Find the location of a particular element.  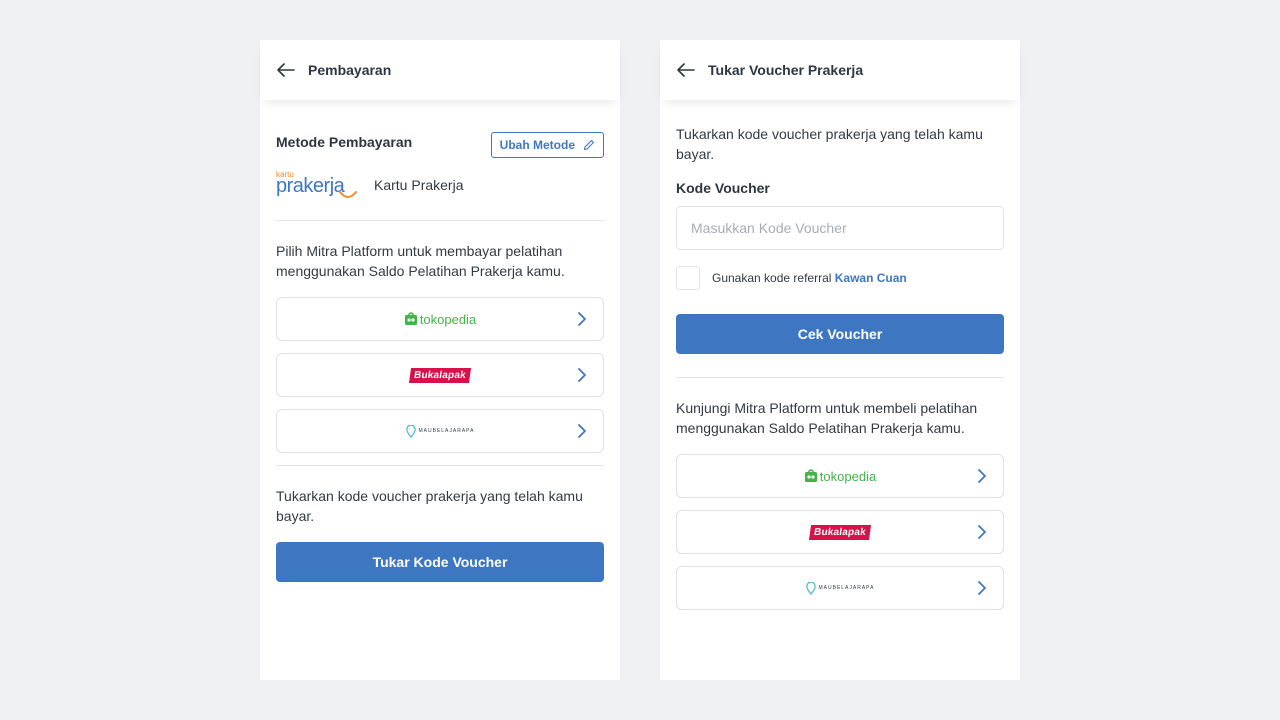

referral-checkbox is located at coordinates (688, 278).